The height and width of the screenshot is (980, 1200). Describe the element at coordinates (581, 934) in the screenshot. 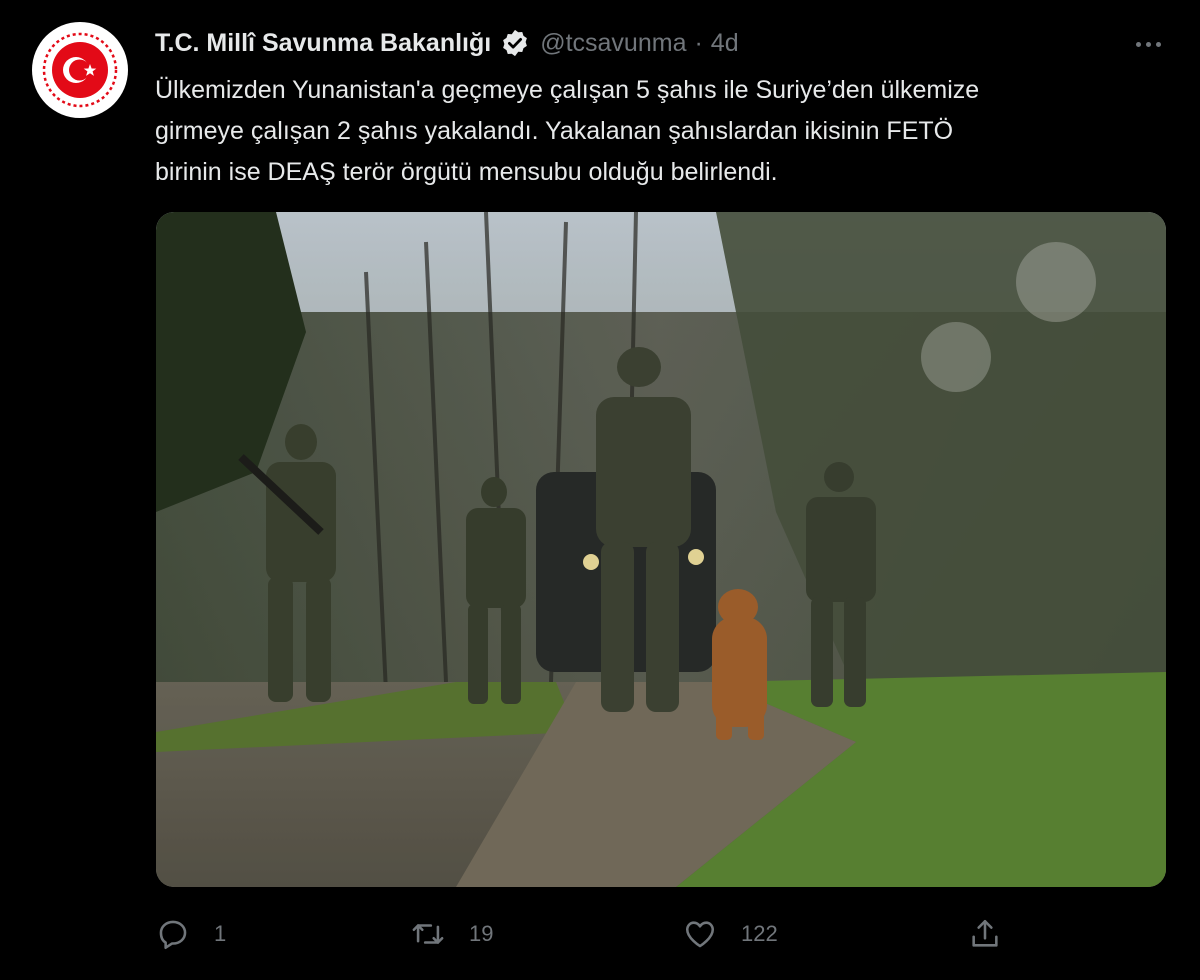

I see `tweet-actions: 1 19 122` at that location.